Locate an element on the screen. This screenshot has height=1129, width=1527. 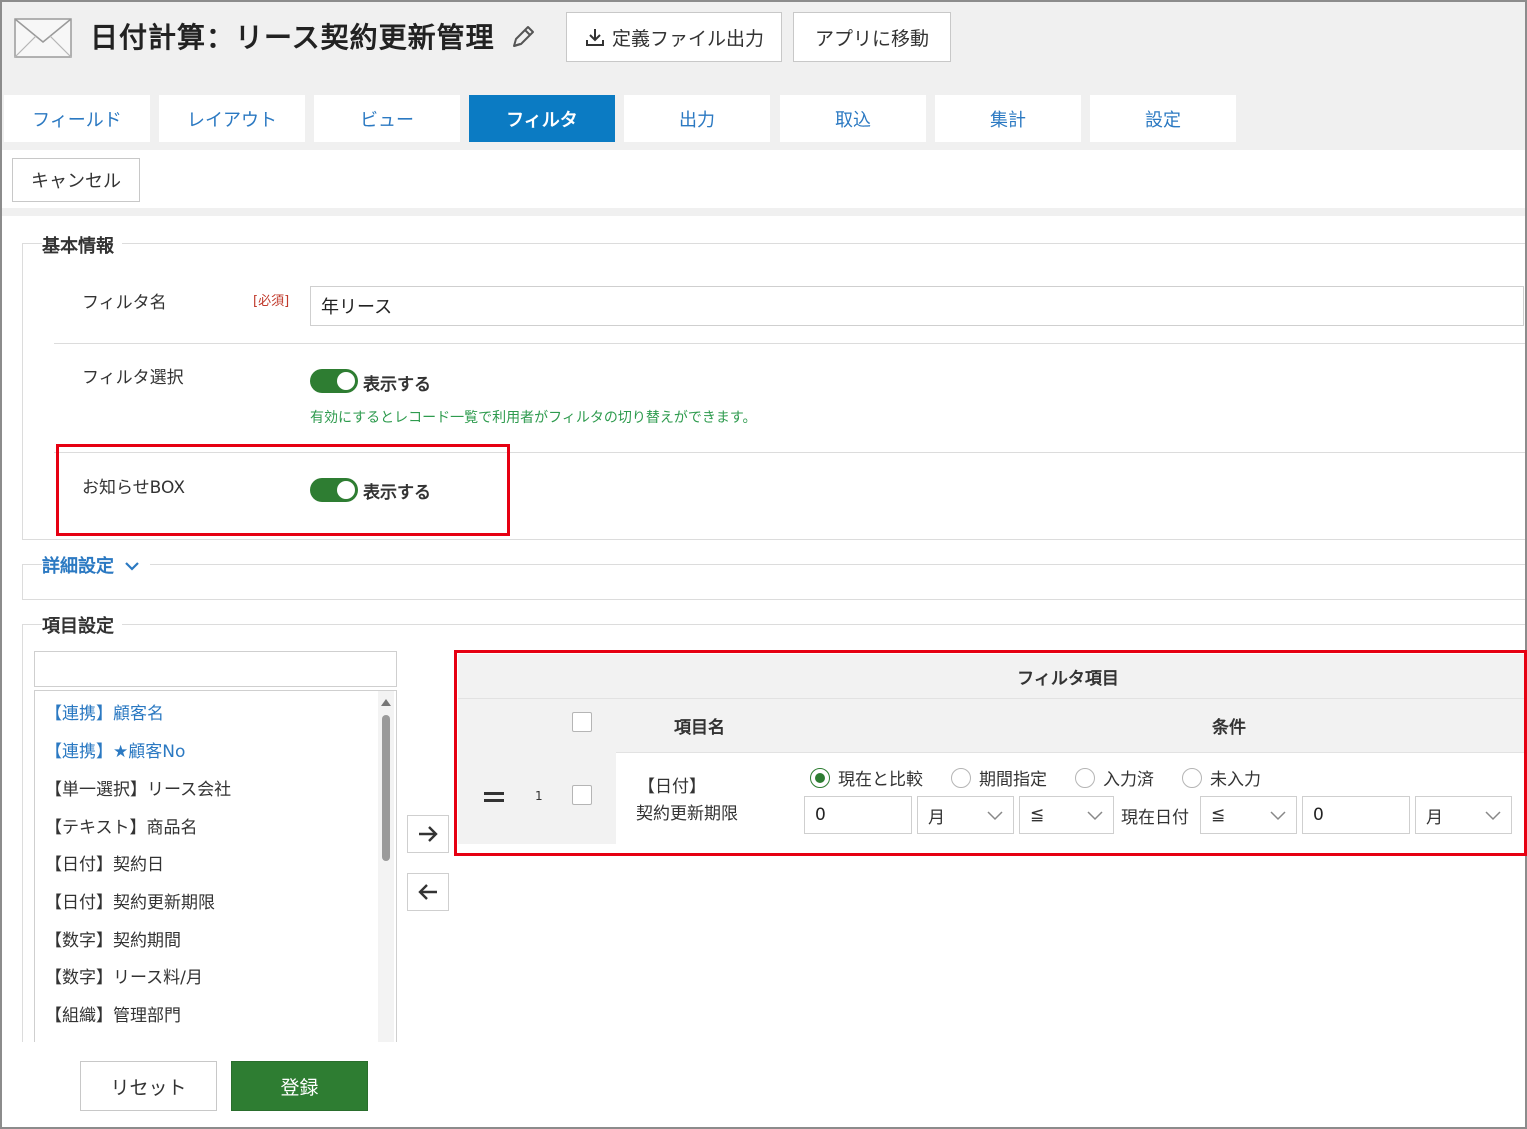
filter-select-toggle is located at coordinates (334, 381).